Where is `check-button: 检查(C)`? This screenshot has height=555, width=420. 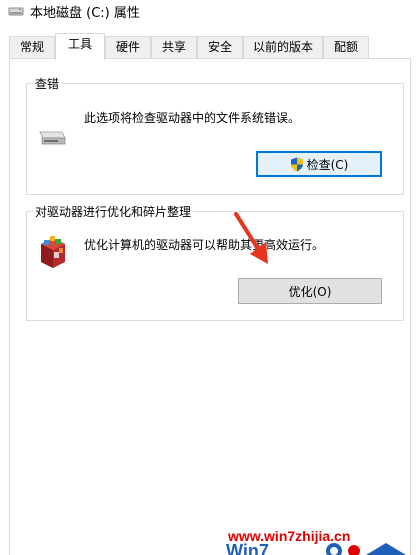
check-button: 检查(C) is located at coordinates (319, 164).